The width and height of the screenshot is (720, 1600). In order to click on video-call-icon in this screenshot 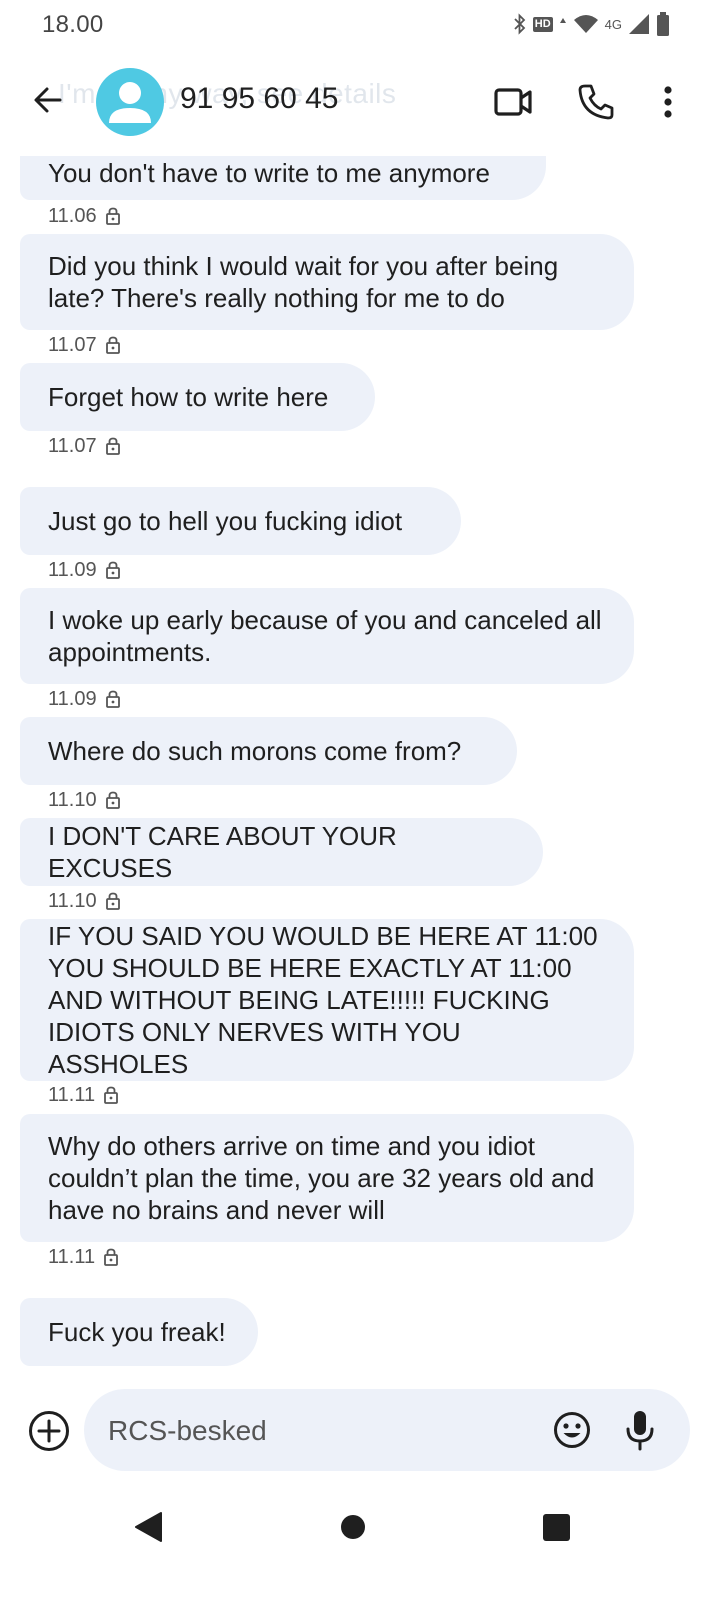, I will do `click(513, 102)`.